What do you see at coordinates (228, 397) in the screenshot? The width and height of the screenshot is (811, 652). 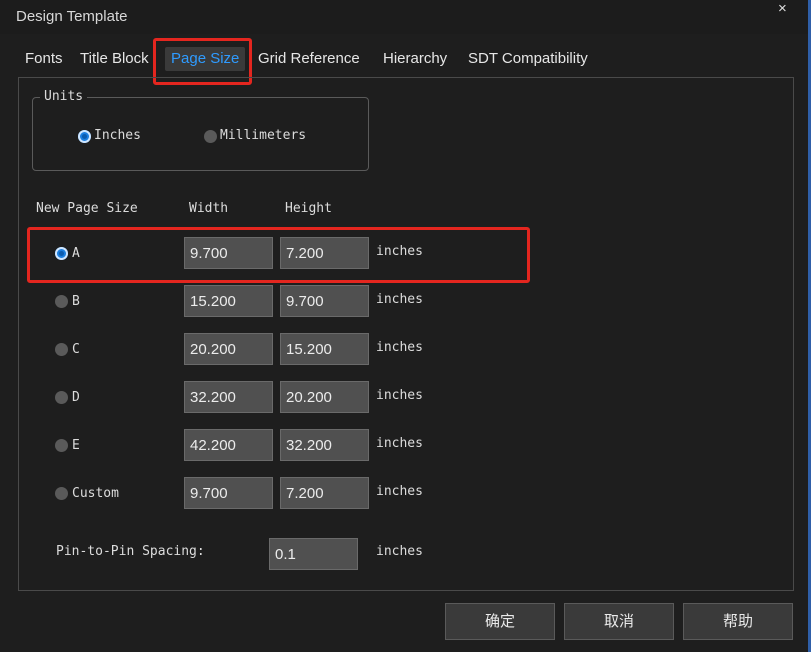 I see `size-d-width-input` at bounding box center [228, 397].